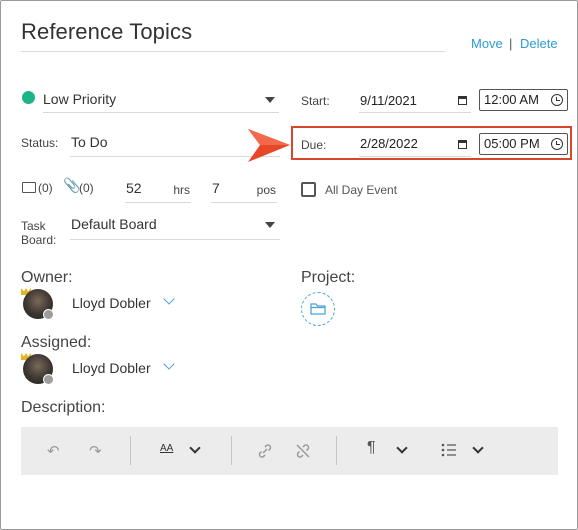 This screenshot has height=530, width=578. I want to click on owner-name: Lloyd Dobler, so click(111, 303).